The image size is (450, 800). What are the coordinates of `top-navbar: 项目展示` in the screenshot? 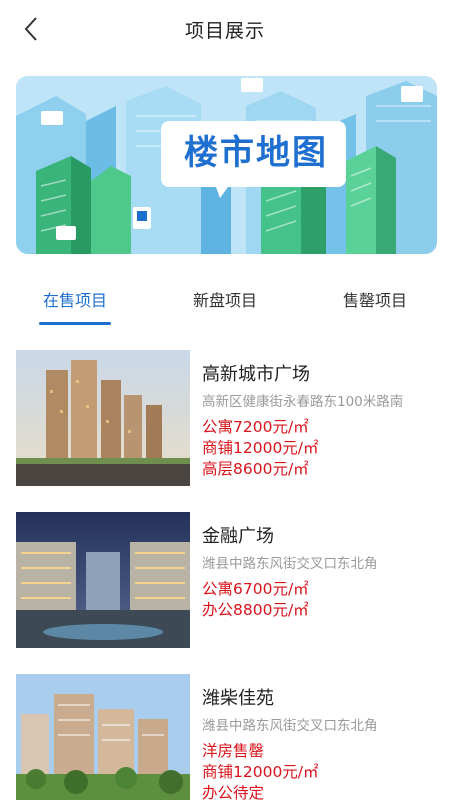 It's located at (225, 29).